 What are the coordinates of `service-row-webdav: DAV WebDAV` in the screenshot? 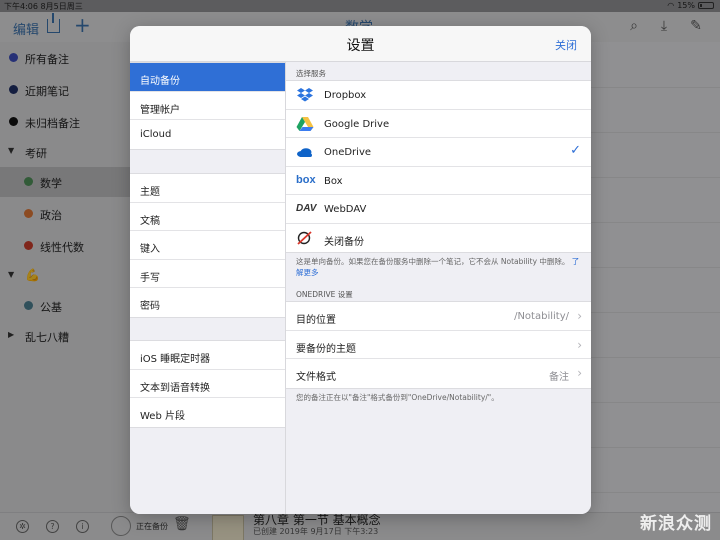 It's located at (438, 209).